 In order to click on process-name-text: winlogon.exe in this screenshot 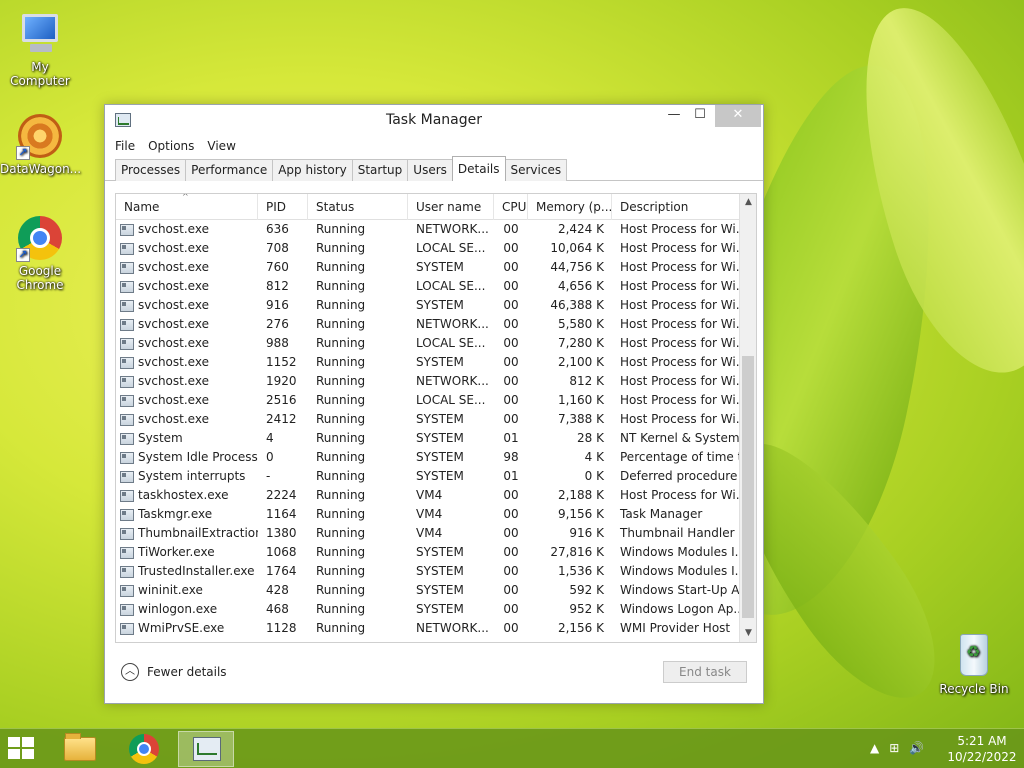, I will do `click(178, 609)`.